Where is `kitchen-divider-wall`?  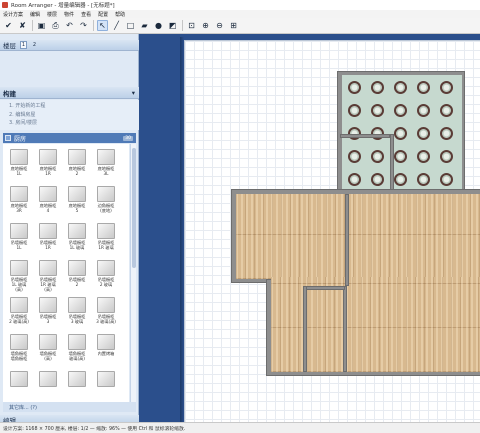 kitchen-divider-wall is located at coordinates (392, 164).